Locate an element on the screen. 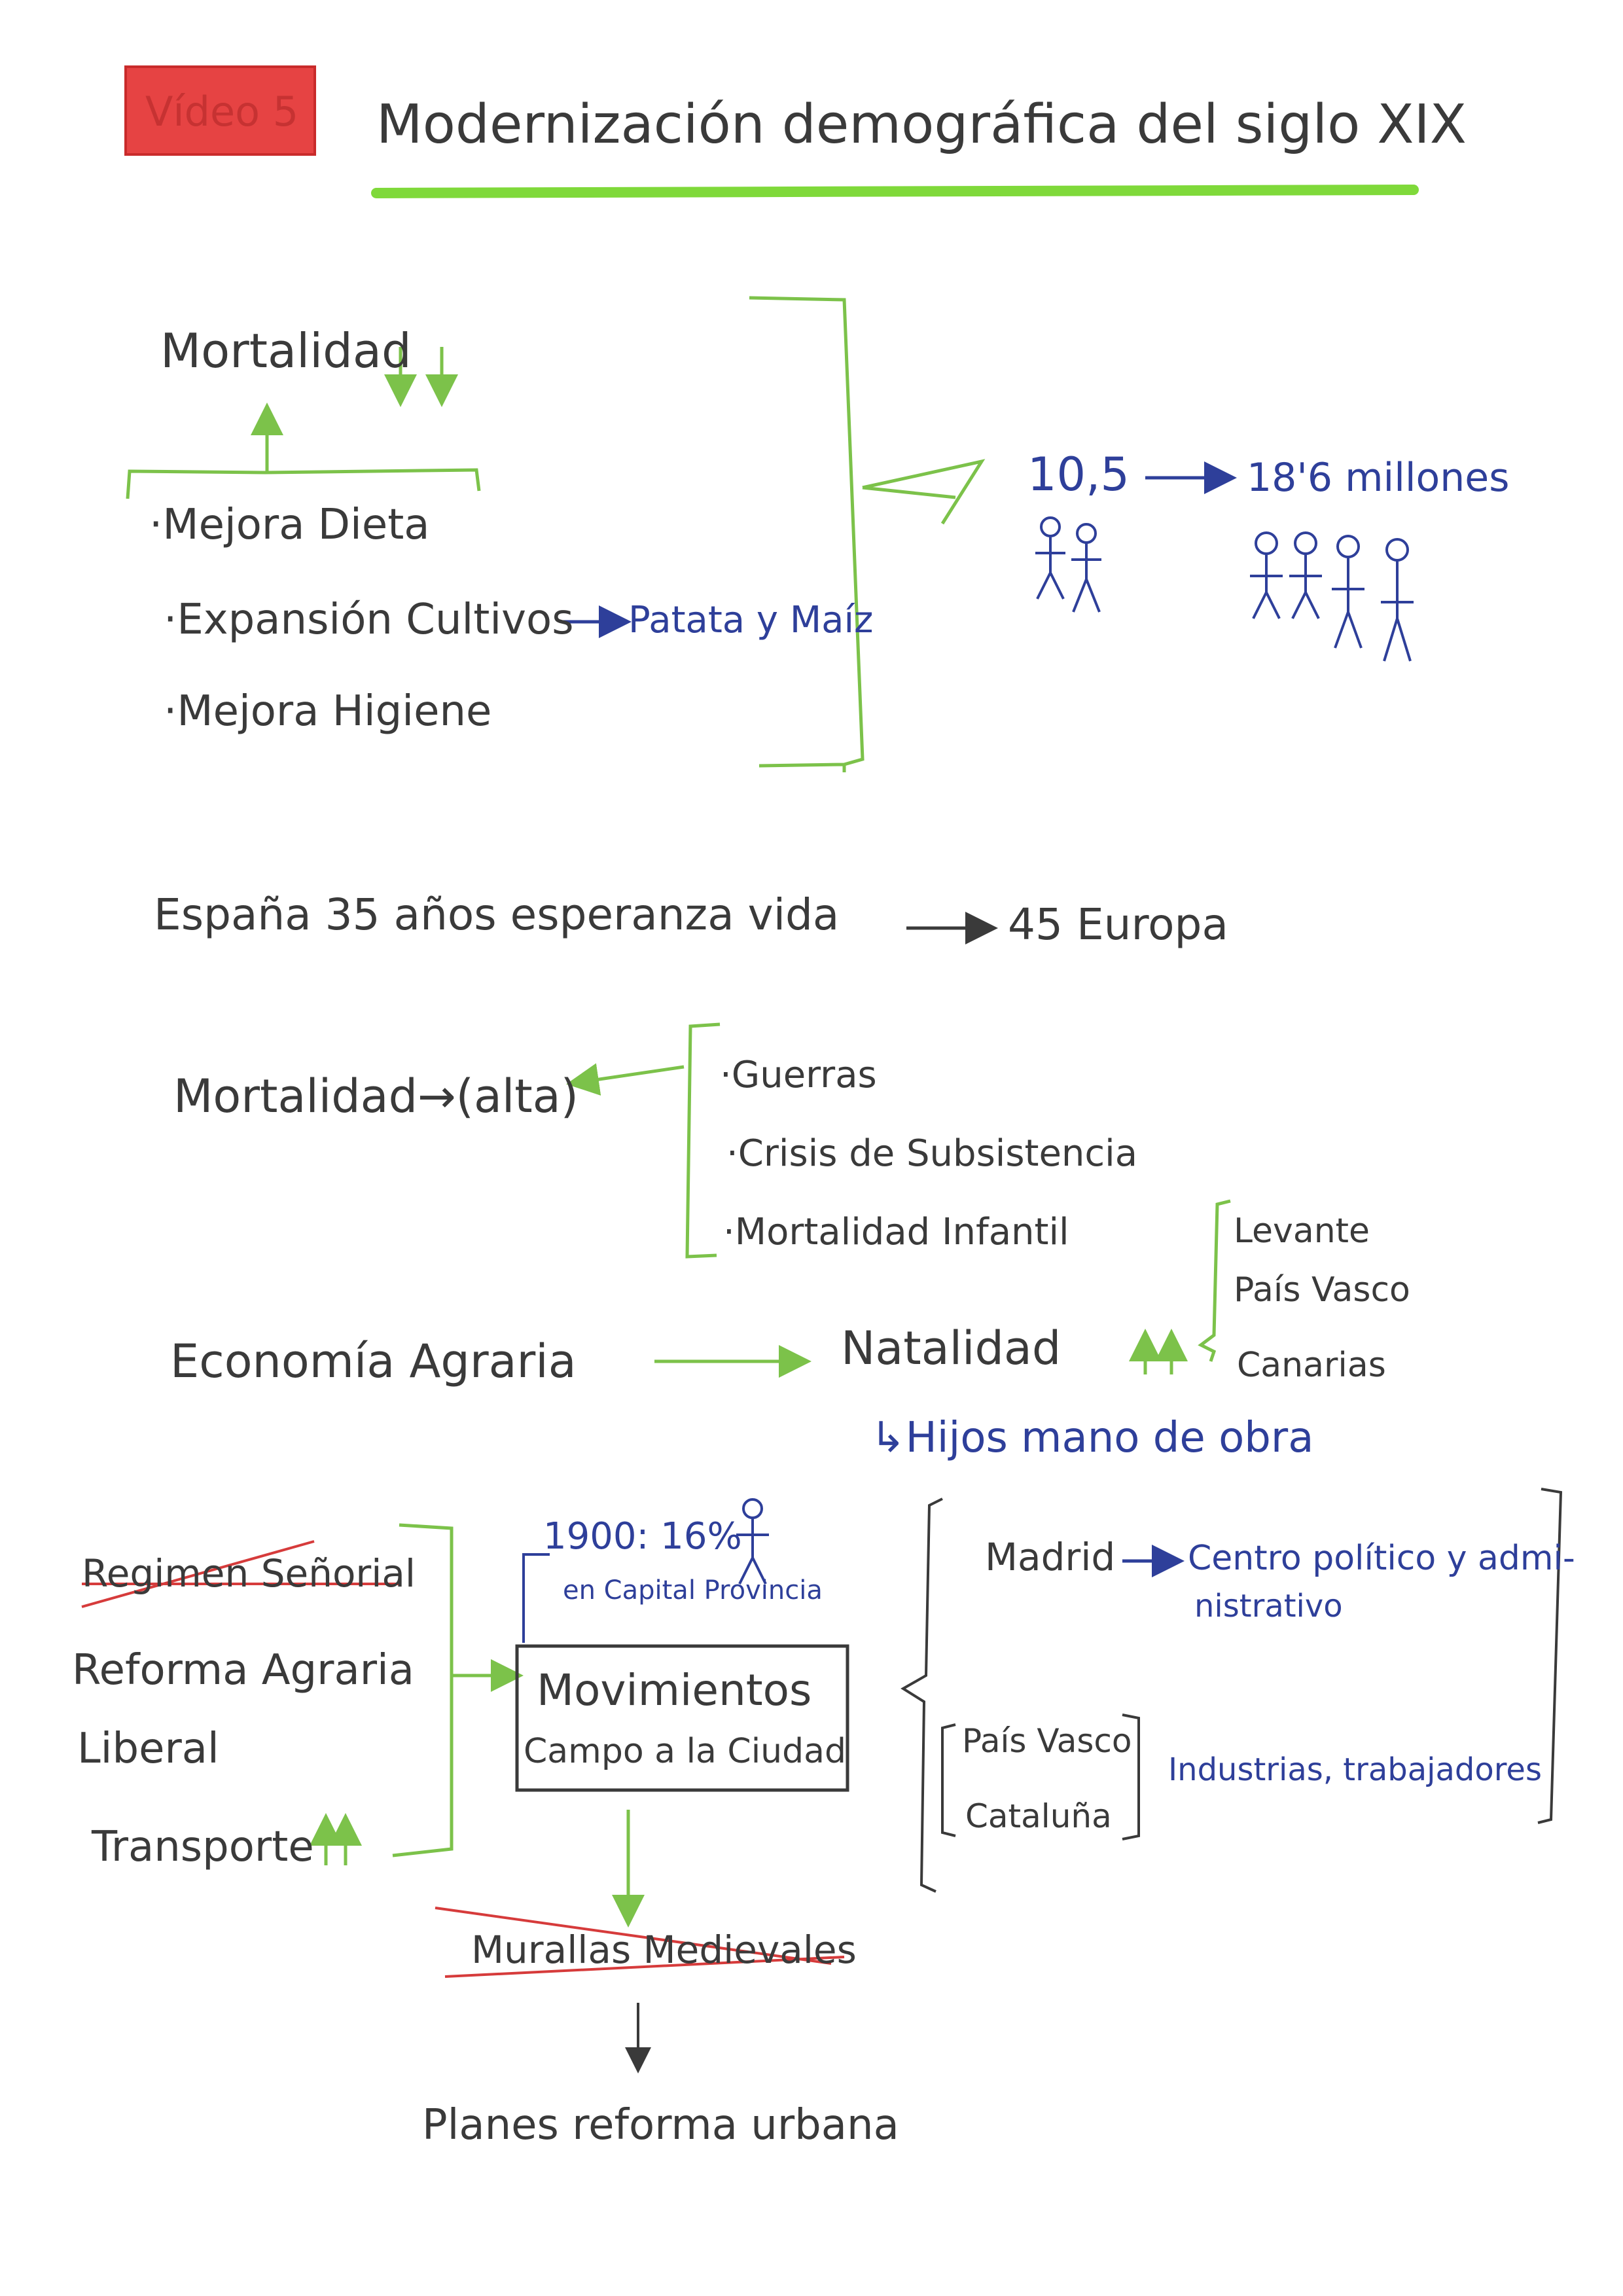 The image size is (1623, 2296). section1-bracket is located at coordinates (807, 534).